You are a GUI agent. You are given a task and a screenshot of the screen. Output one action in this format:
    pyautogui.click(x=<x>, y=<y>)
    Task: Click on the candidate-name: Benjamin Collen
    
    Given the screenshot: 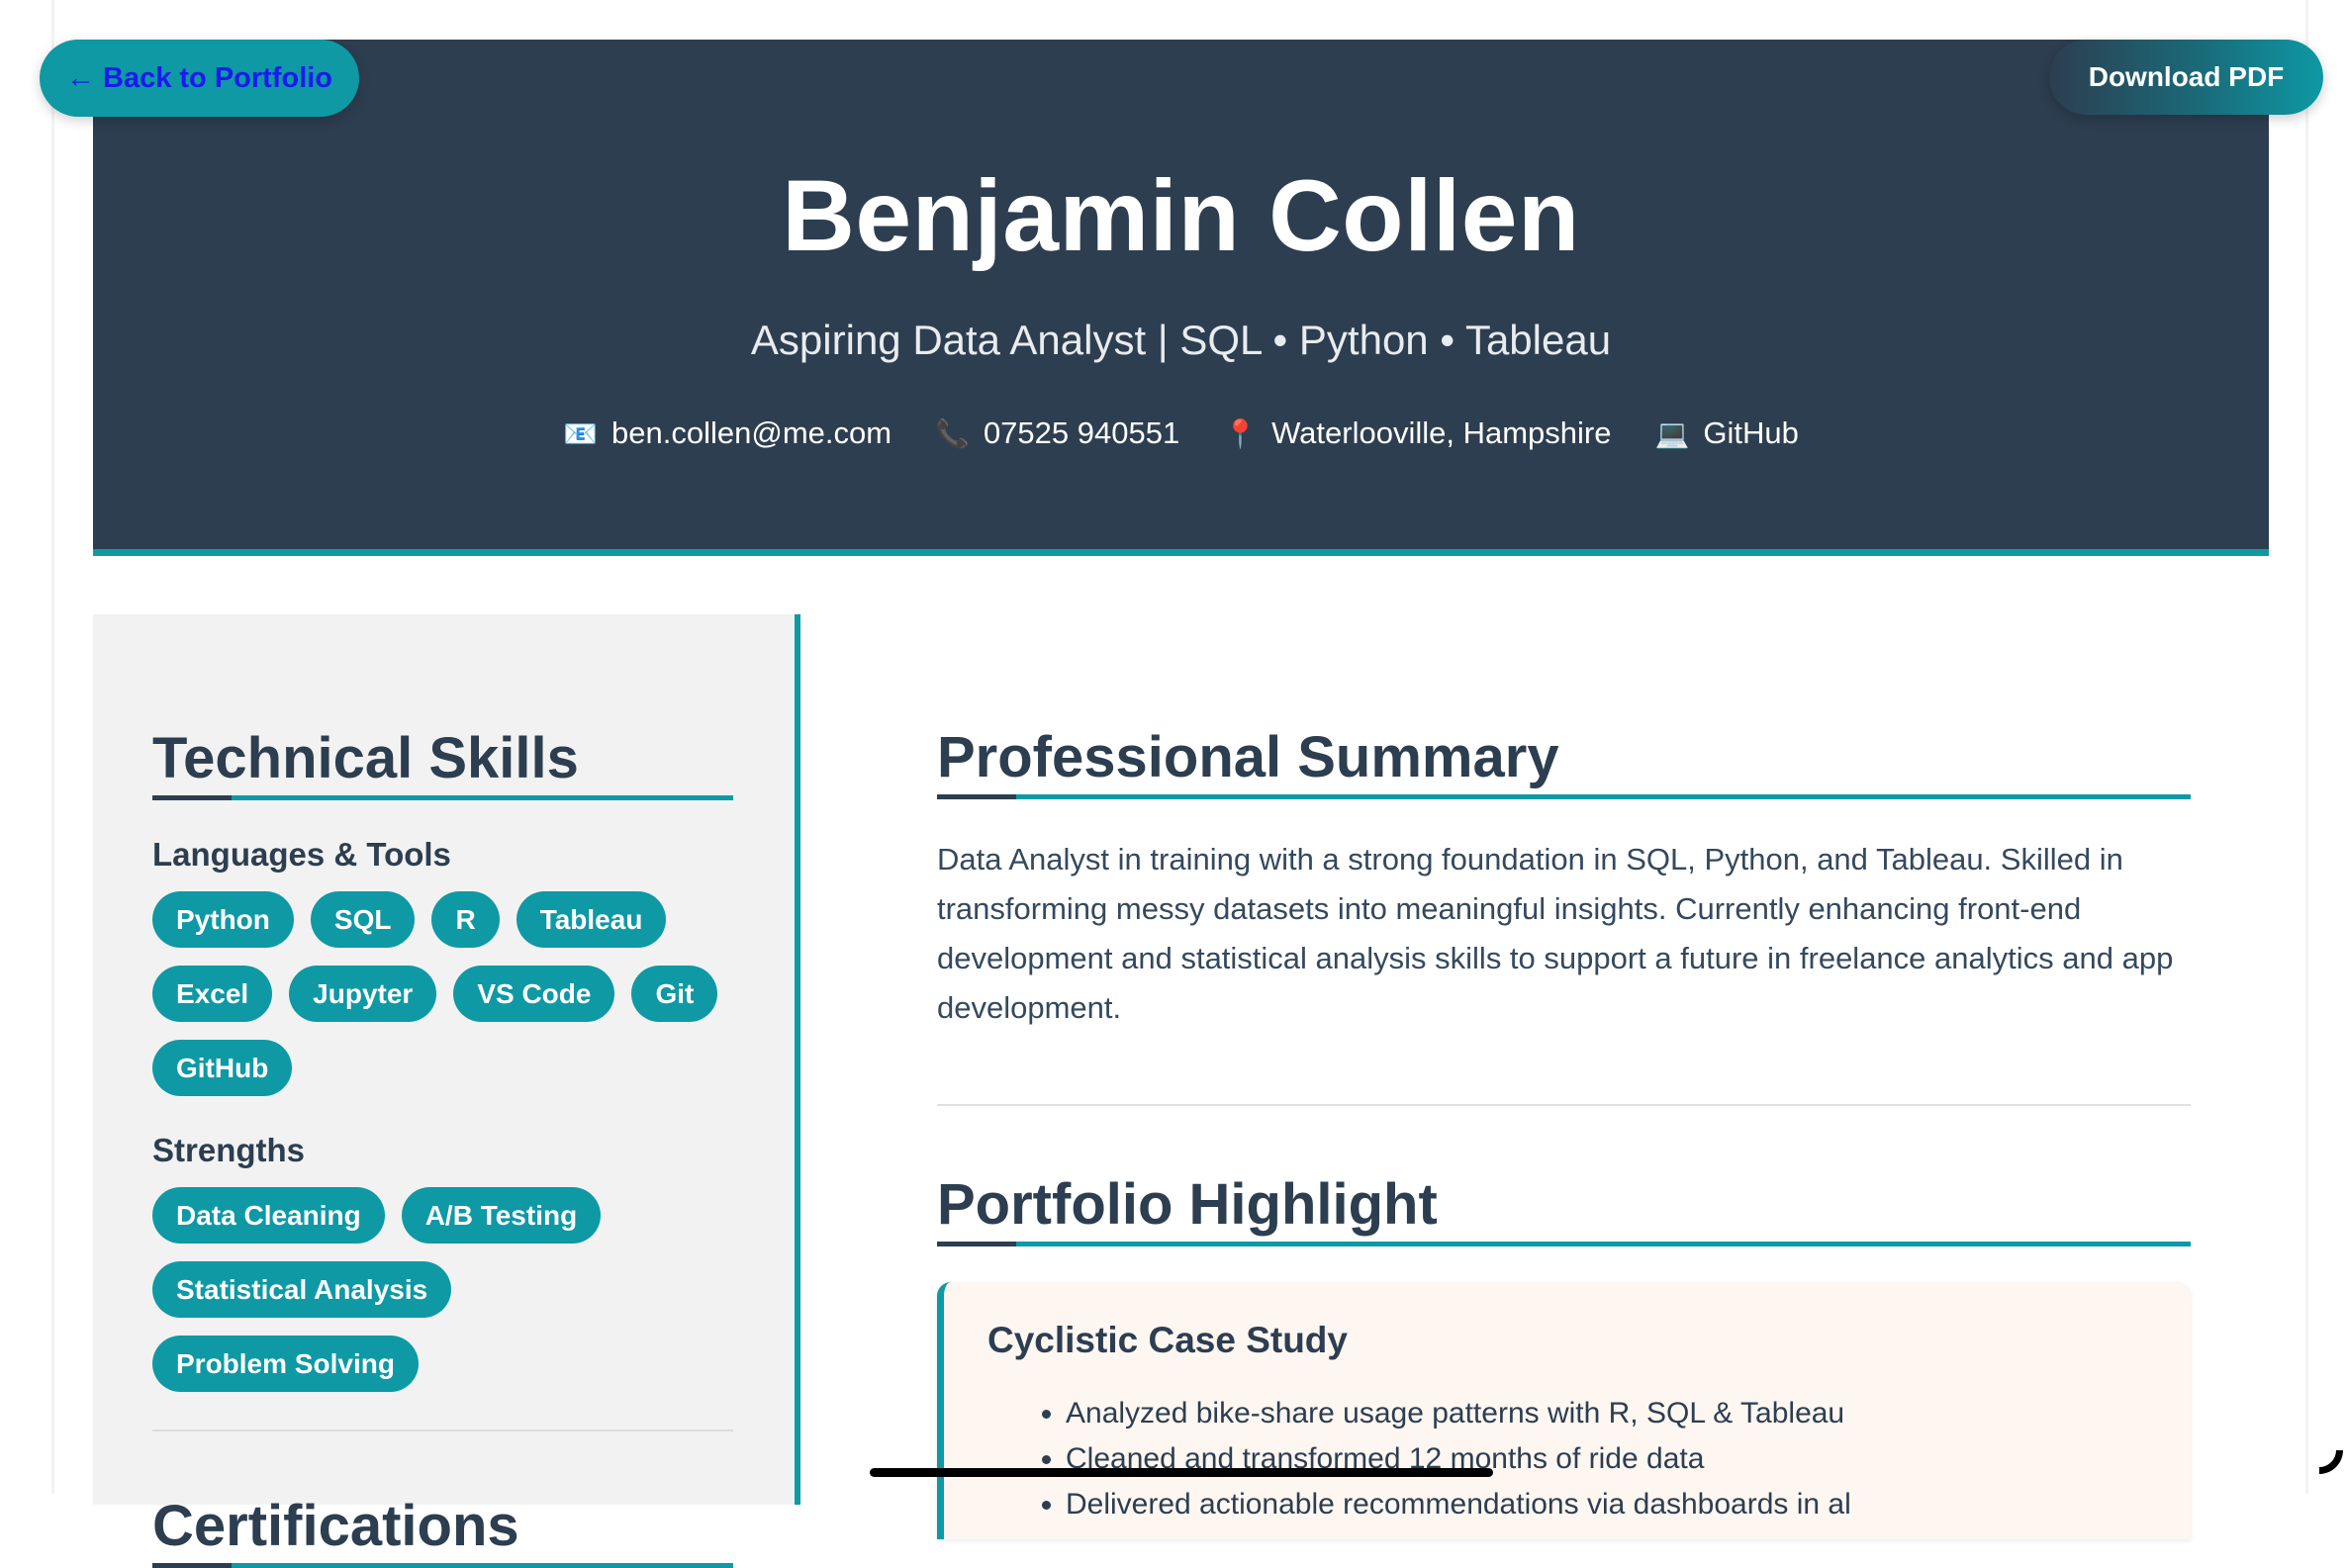 What is the action you would take?
    pyautogui.click(x=1181, y=215)
    